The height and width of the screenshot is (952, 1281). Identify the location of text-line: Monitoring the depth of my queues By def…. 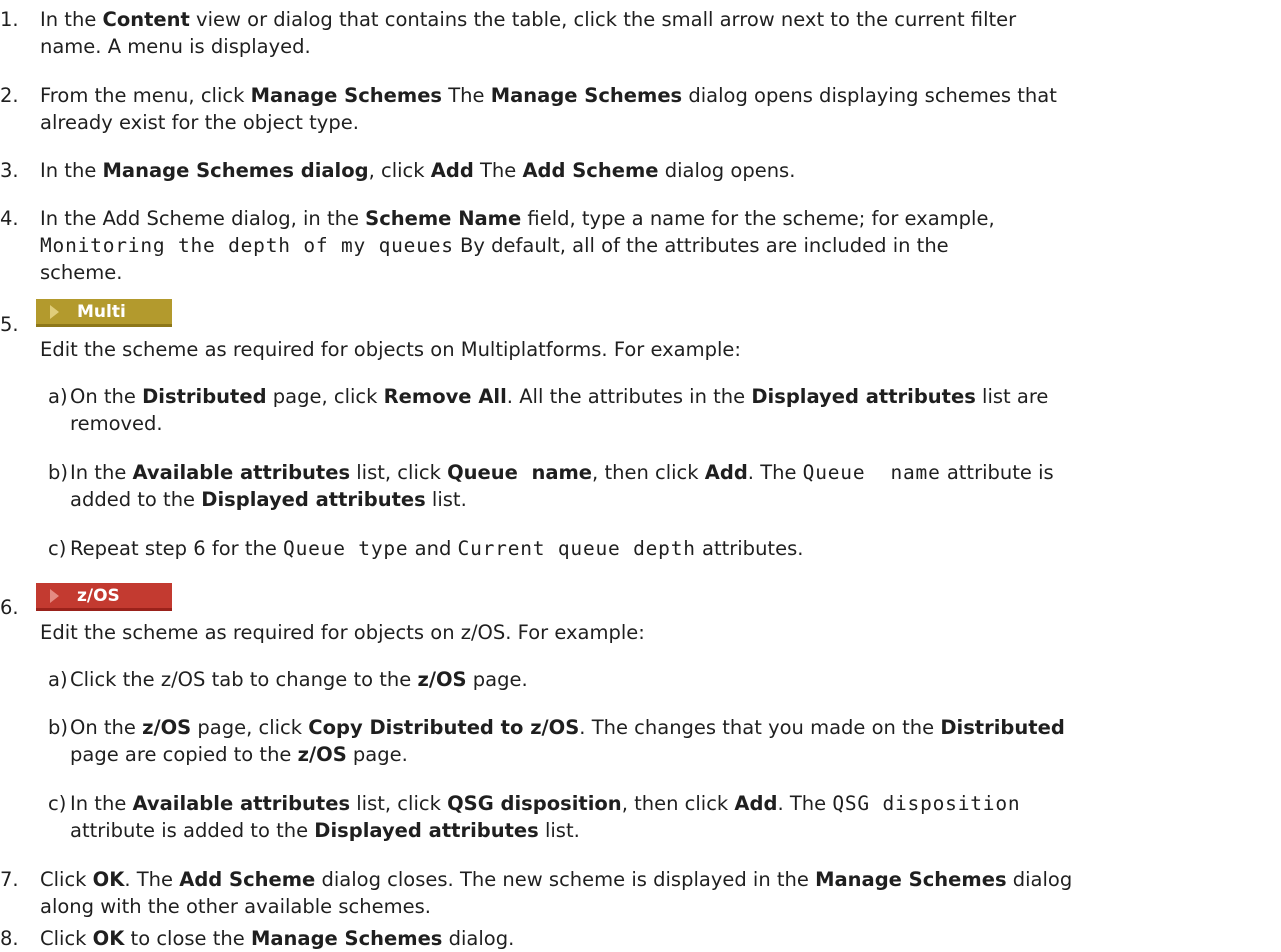
(659, 245).